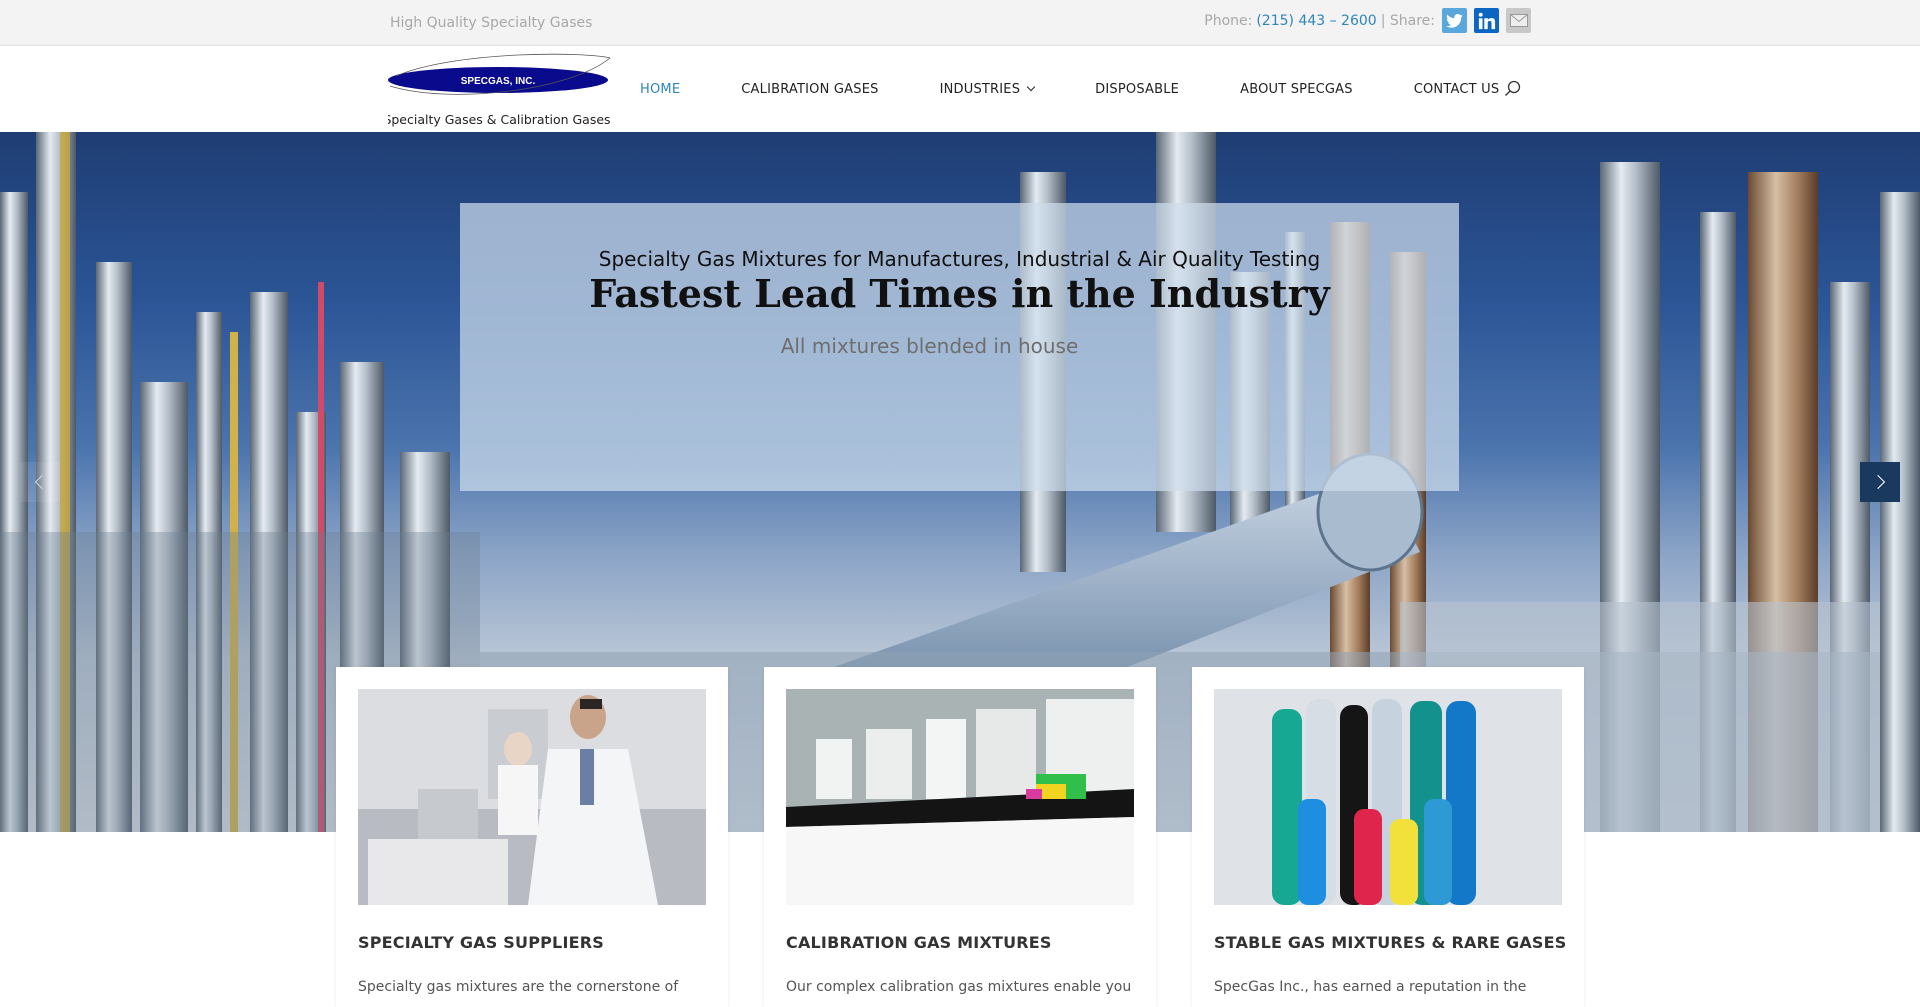 The width and height of the screenshot is (1920, 1007). I want to click on nav-home-label: HOME, so click(660, 89).